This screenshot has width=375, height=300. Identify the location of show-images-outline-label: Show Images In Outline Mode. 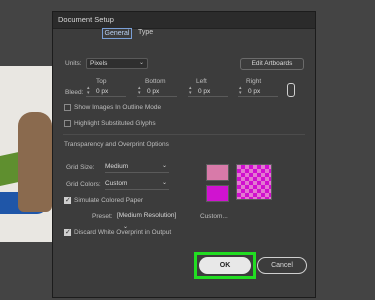
(118, 107).